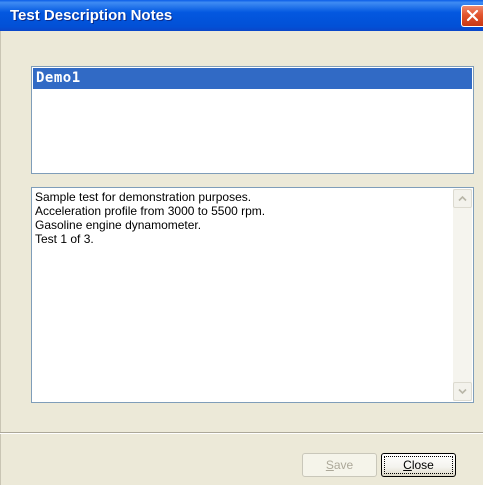 The height and width of the screenshot is (485, 483). I want to click on scroll-up-button, so click(462, 198).